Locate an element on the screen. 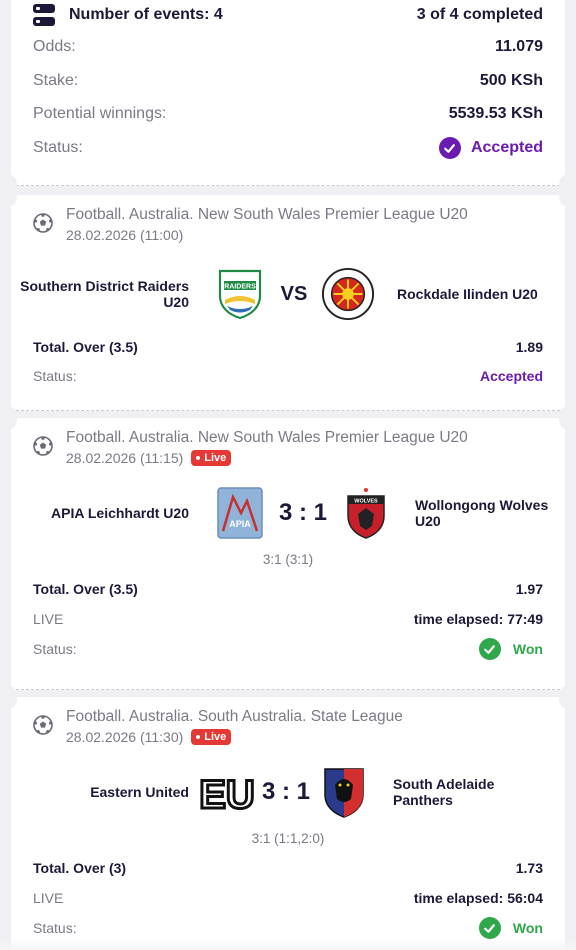  home-team-logo: EU is located at coordinates (227, 792).